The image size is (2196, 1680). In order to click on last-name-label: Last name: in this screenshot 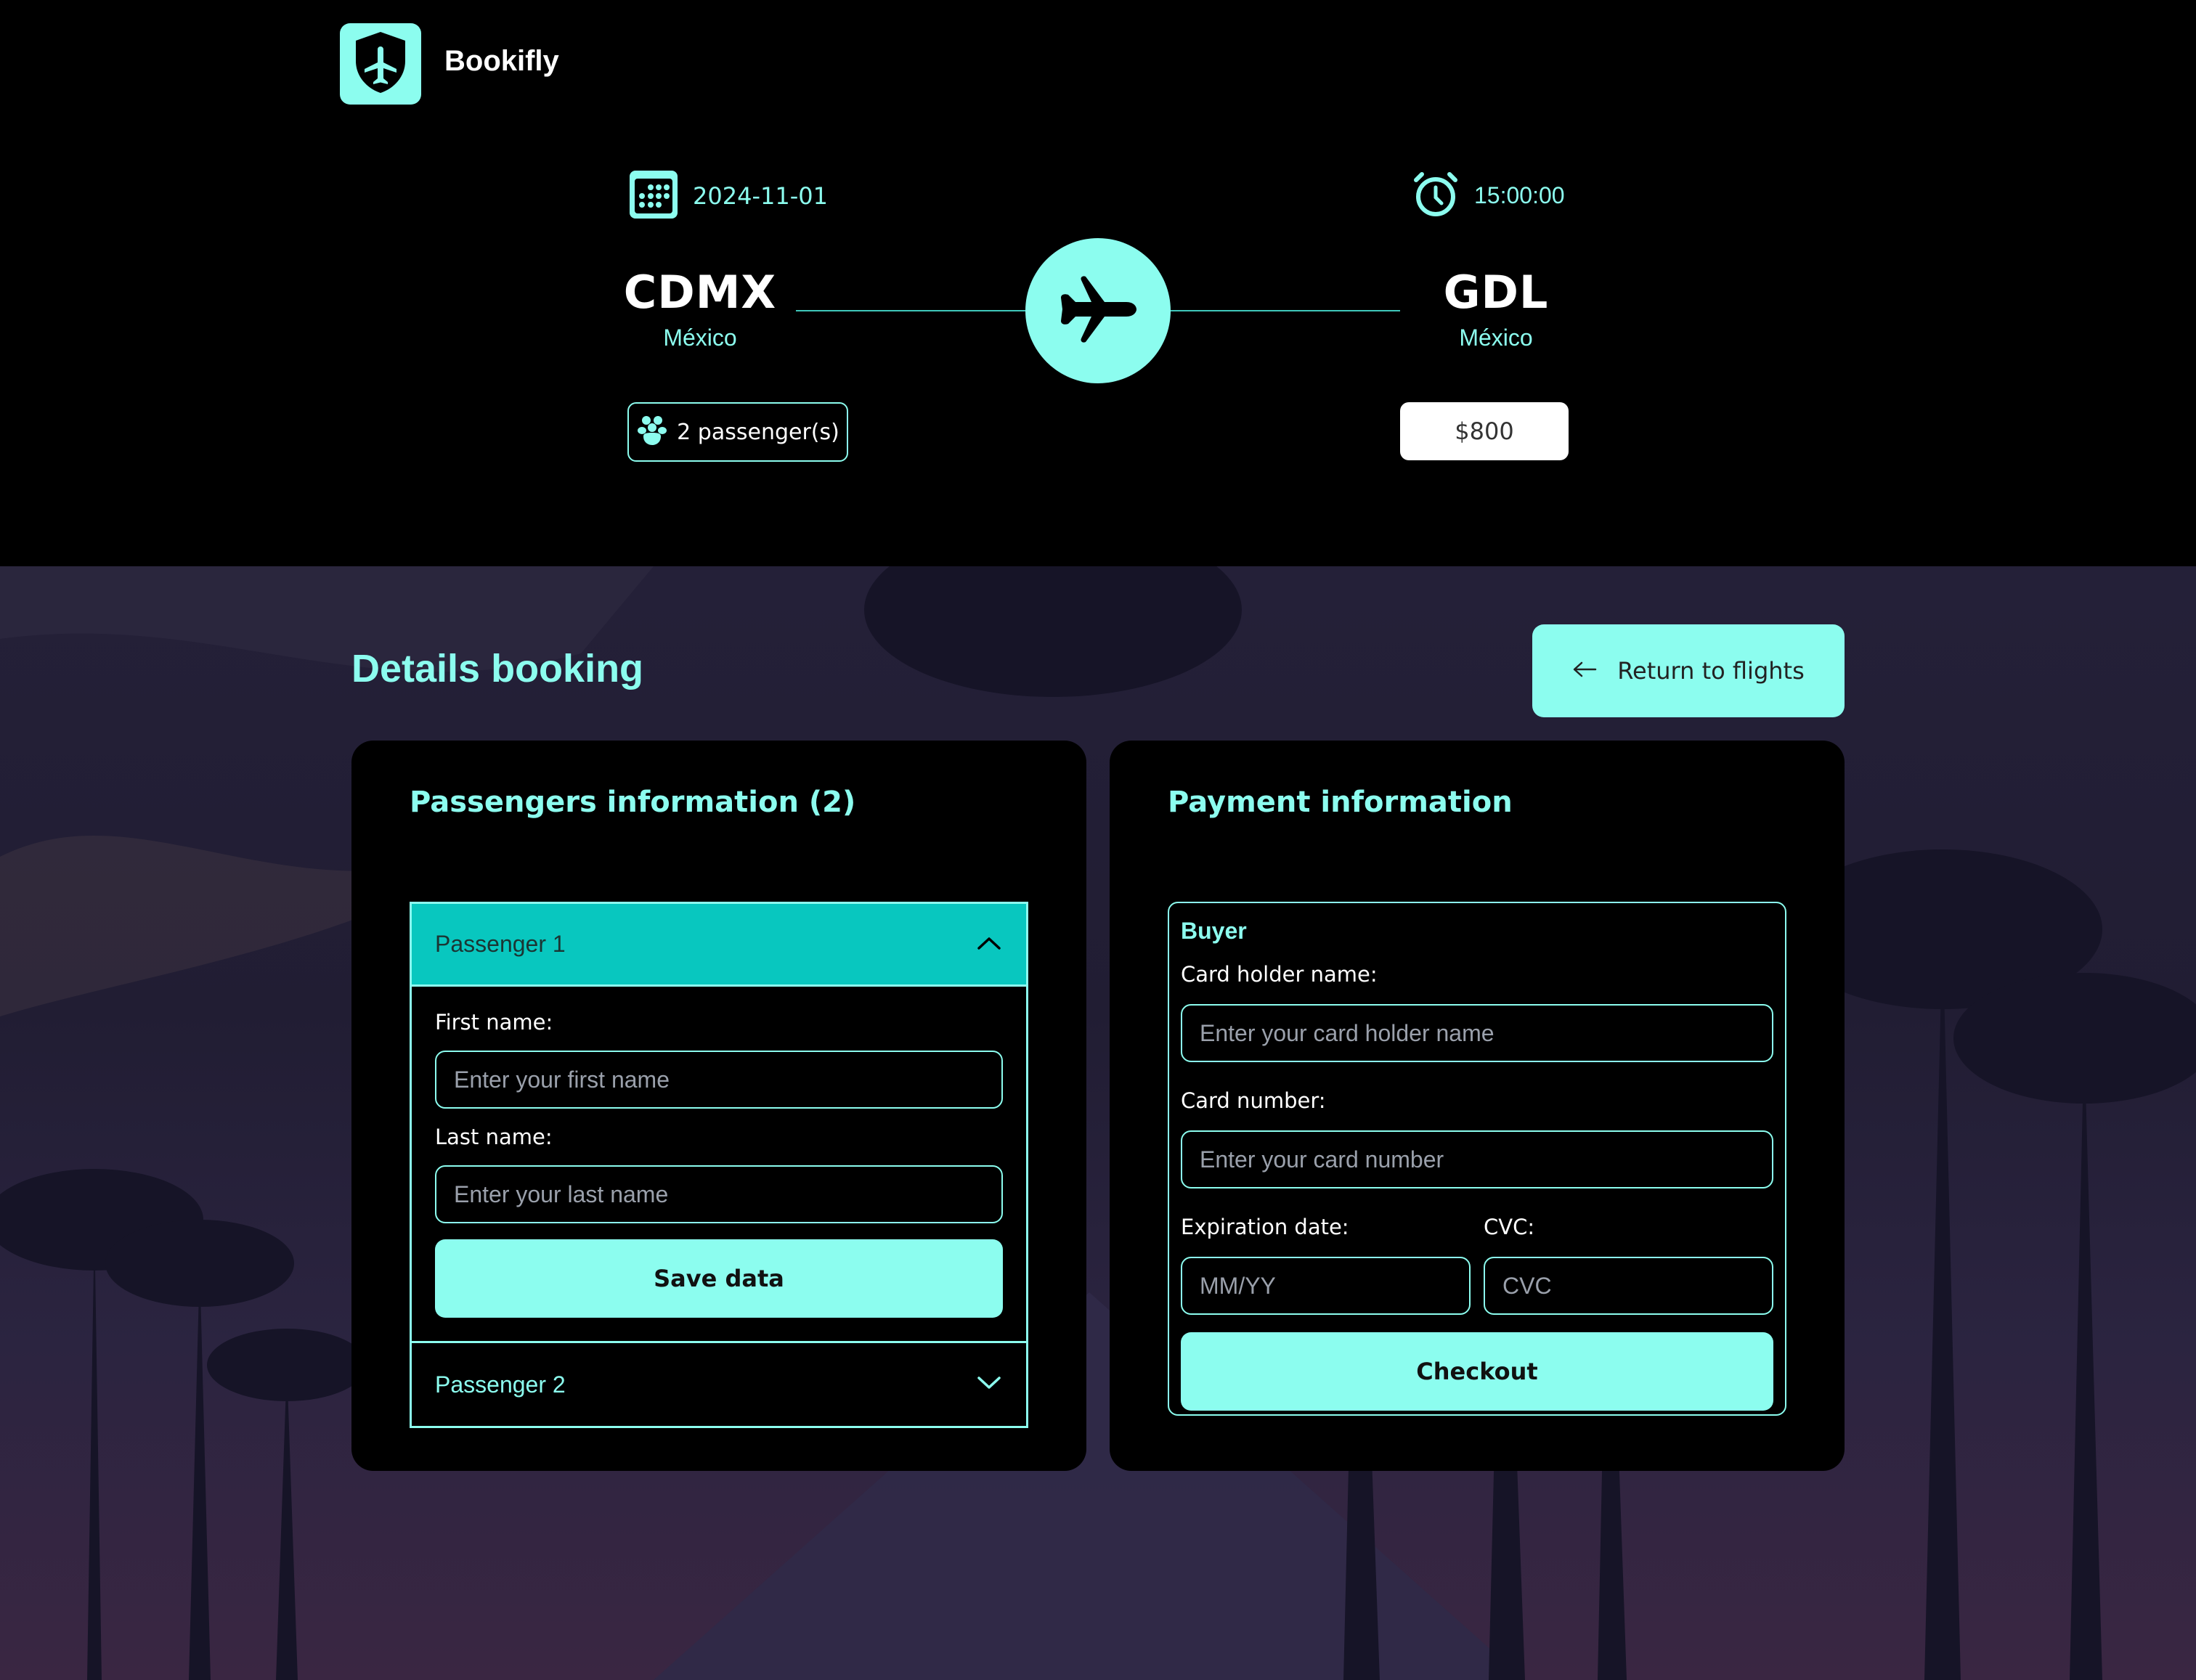, I will do `click(494, 1137)`.